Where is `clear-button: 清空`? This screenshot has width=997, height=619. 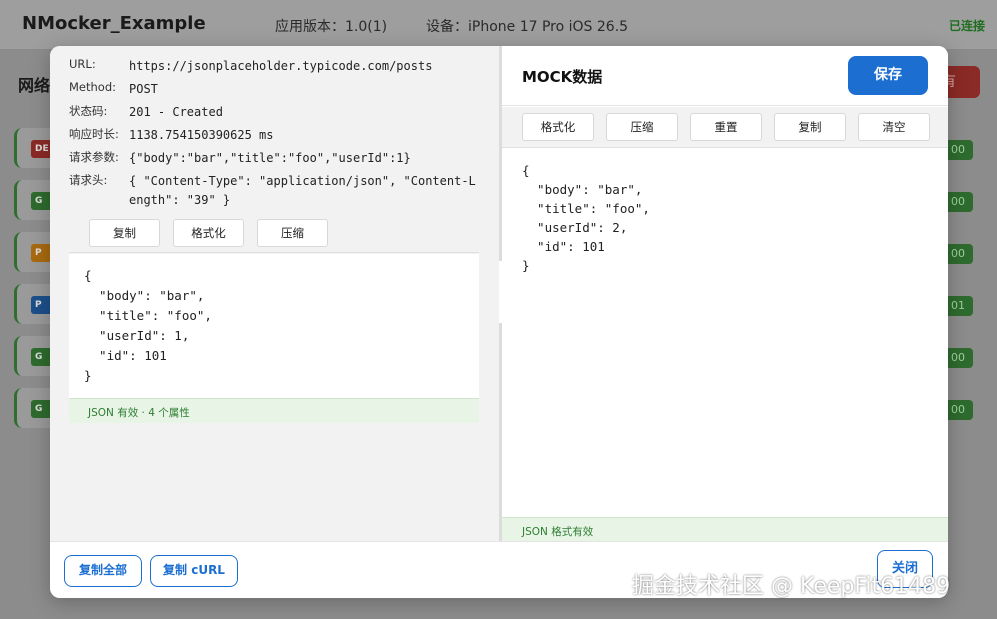 clear-button: 清空 is located at coordinates (894, 127).